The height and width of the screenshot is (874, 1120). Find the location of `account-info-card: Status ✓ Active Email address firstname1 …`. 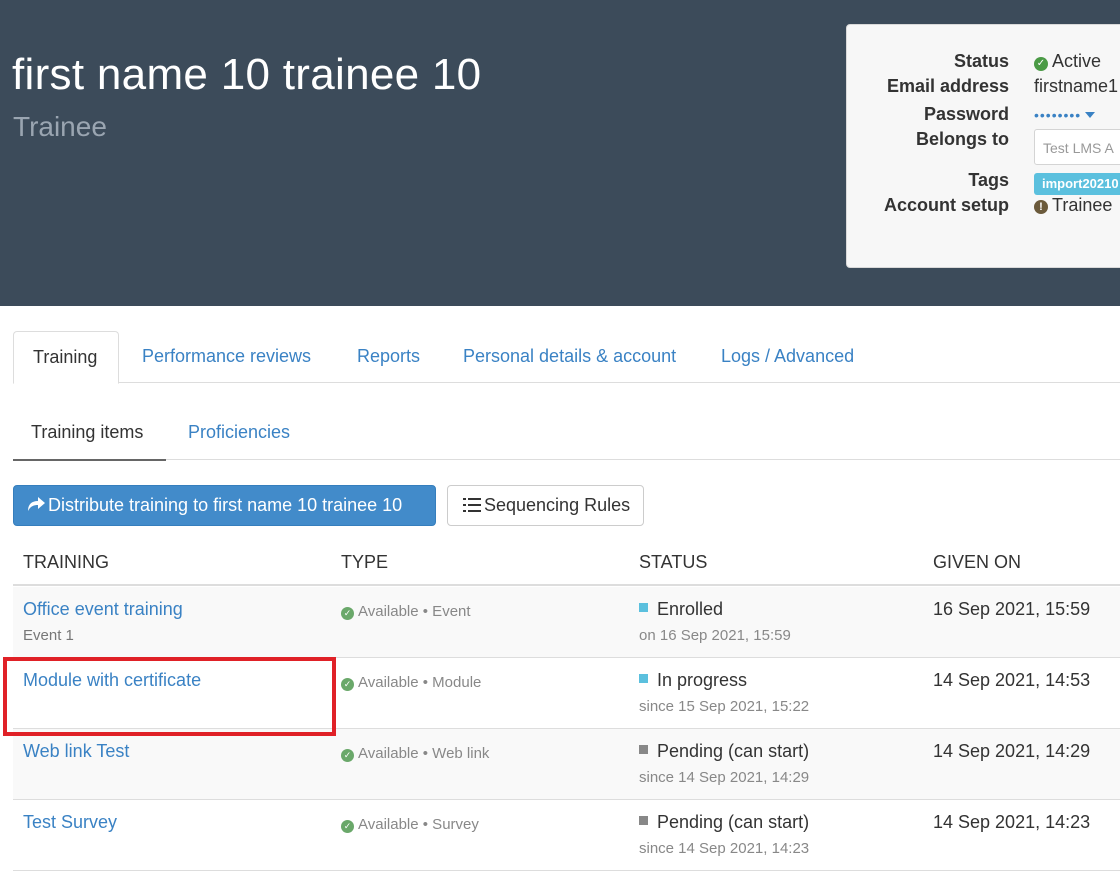

account-info-card: Status ✓ Active Email address firstname1 … is located at coordinates (983, 146).